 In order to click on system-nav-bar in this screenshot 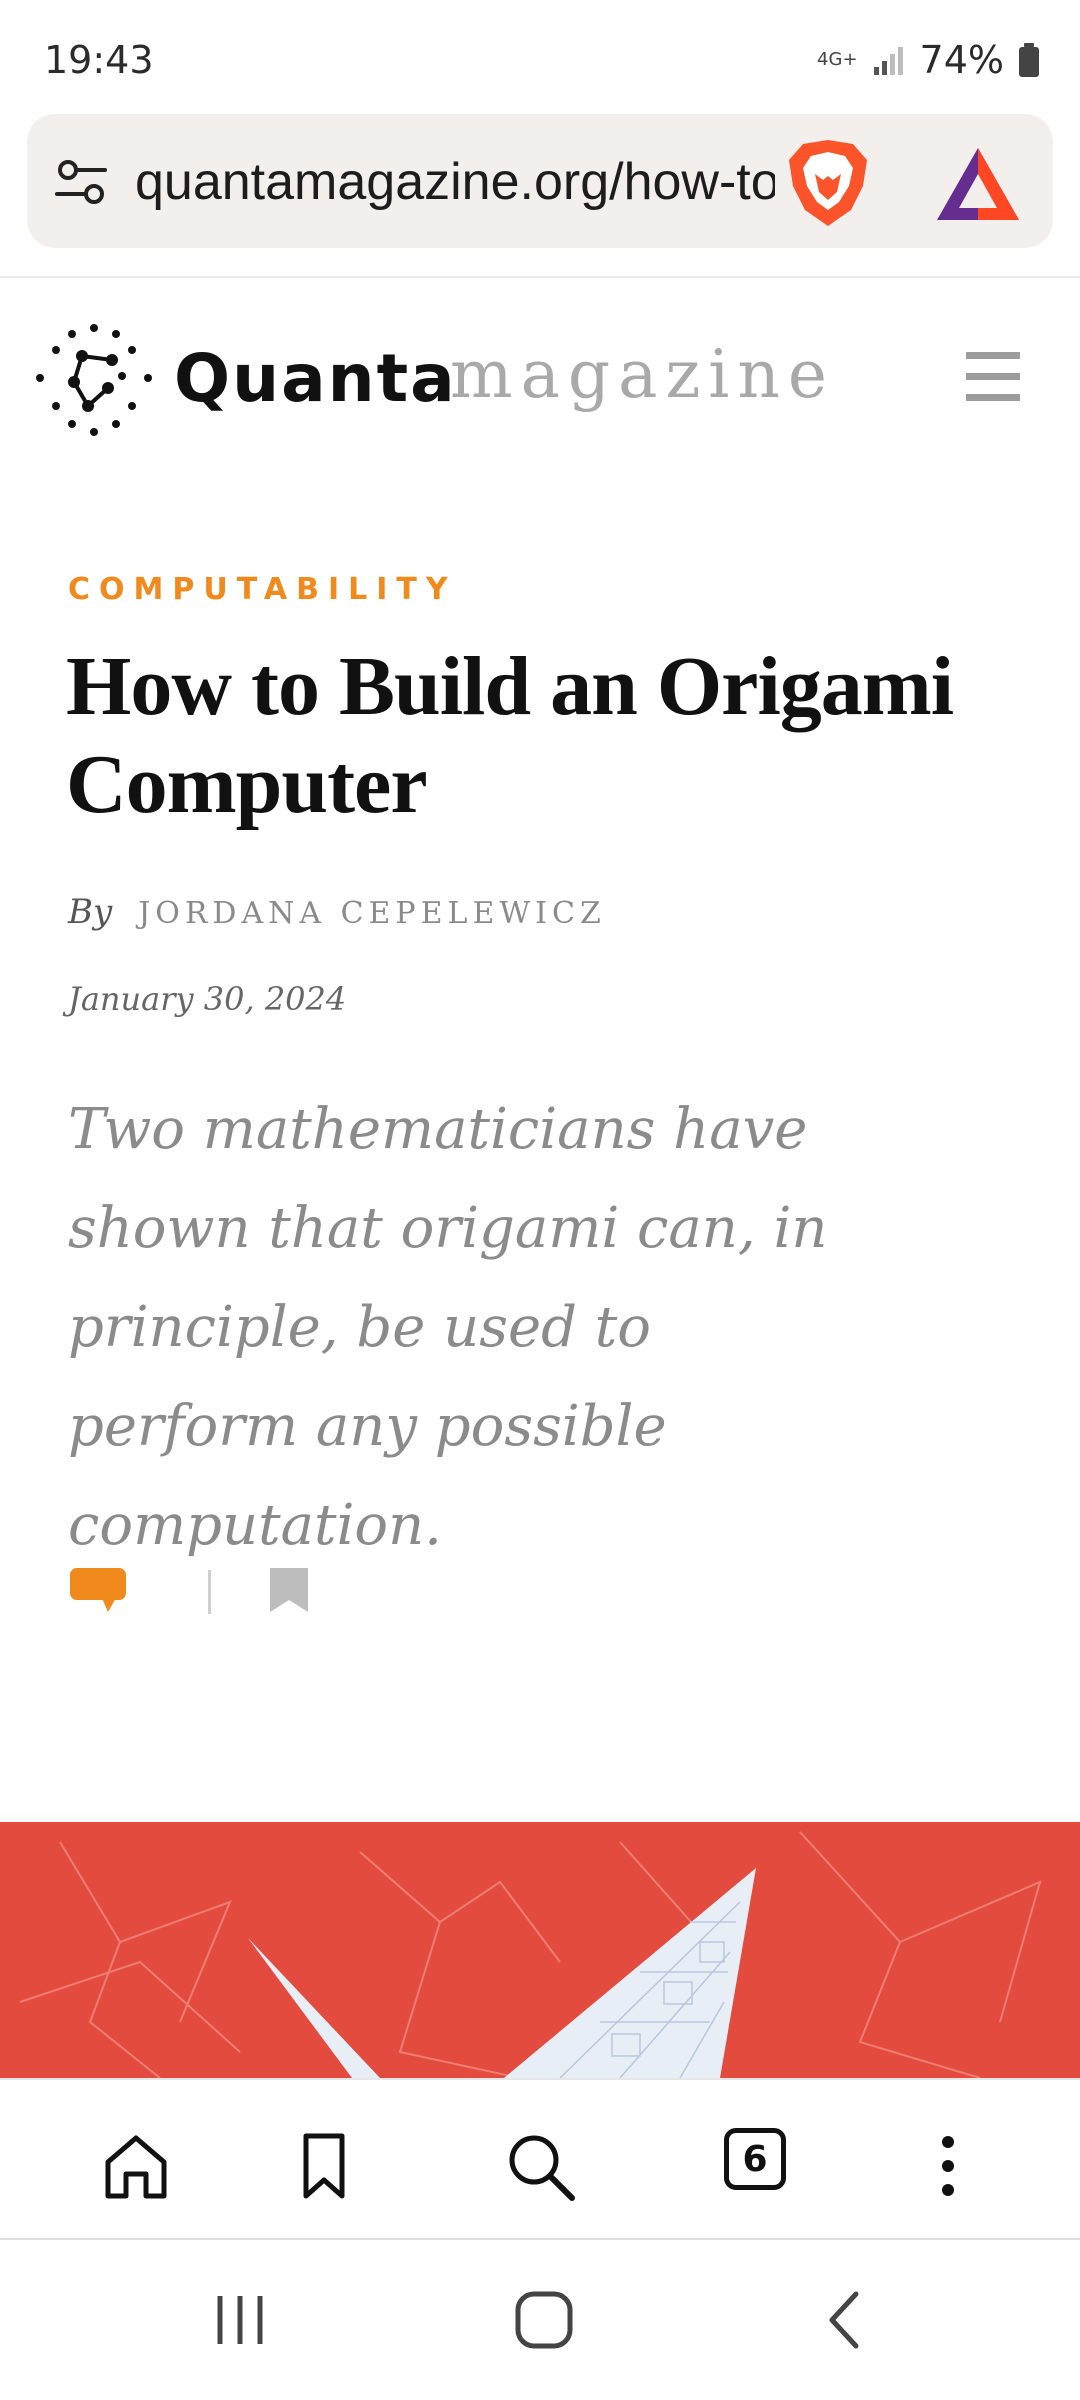, I will do `click(540, 2320)`.